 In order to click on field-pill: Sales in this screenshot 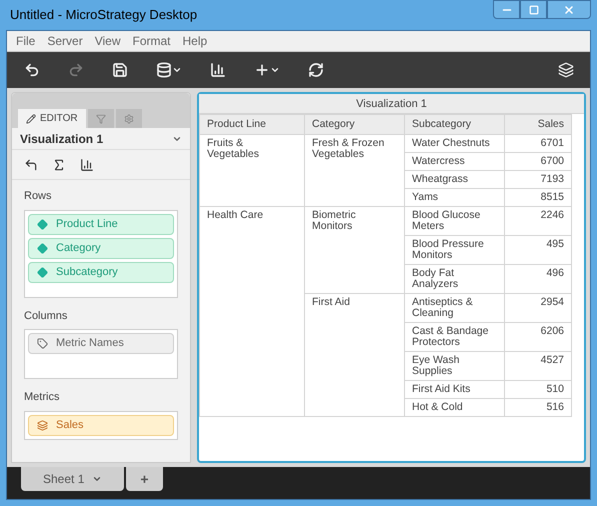, I will do `click(101, 425)`.